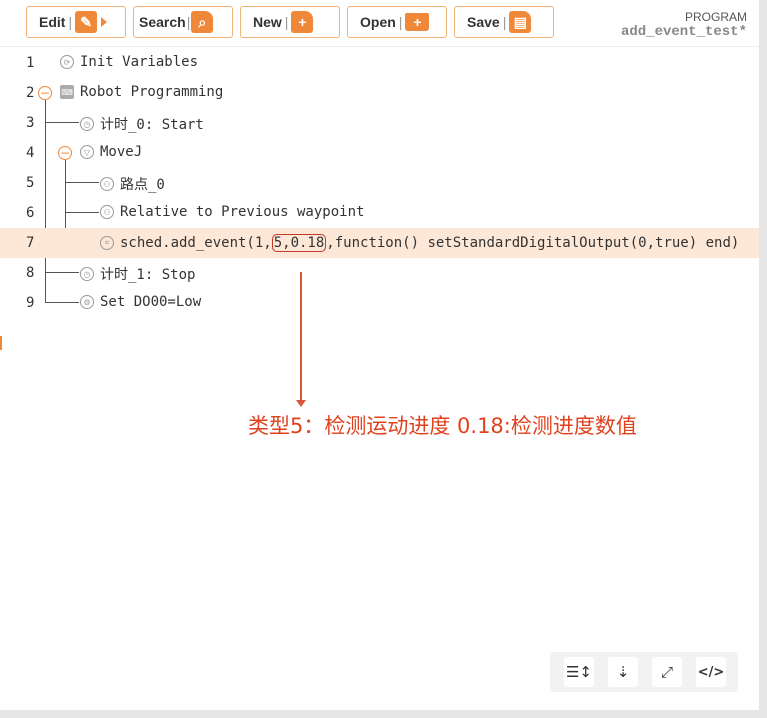 This screenshot has width=767, height=718. Describe the element at coordinates (67, 92) in the screenshot. I see `program-icon: ⌨` at that location.